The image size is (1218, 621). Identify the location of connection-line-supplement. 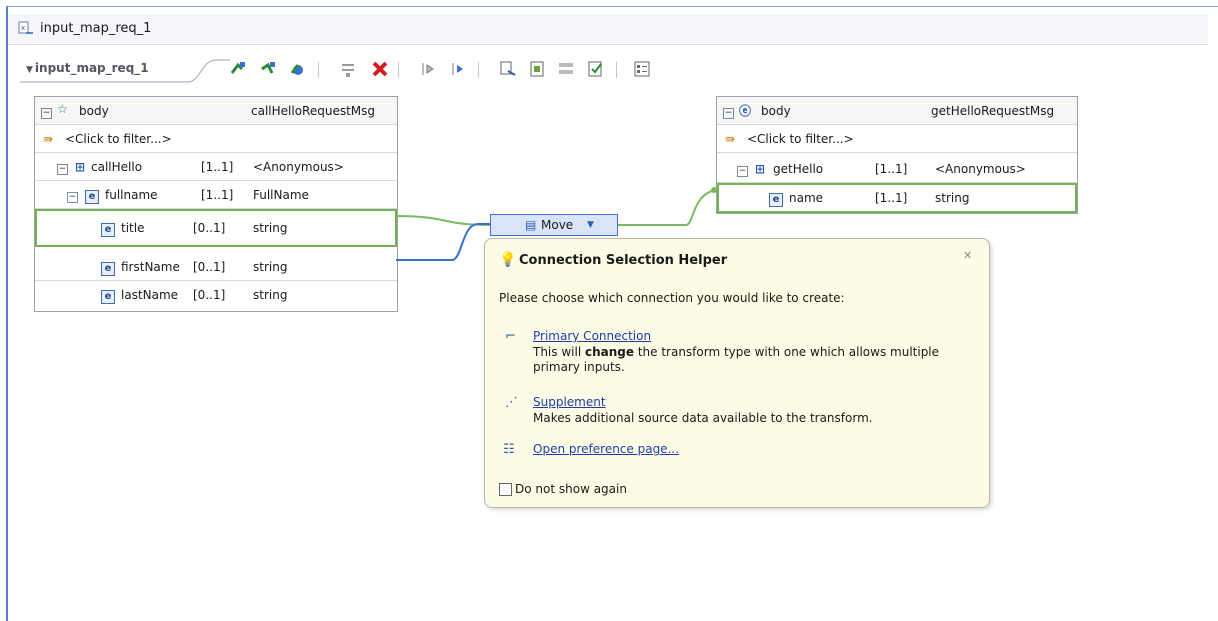
(443, 242).